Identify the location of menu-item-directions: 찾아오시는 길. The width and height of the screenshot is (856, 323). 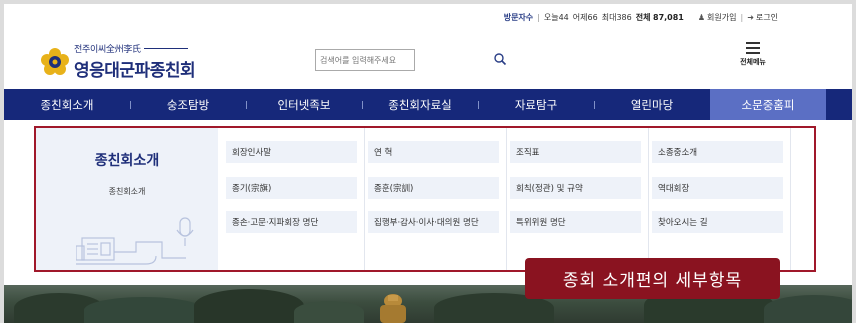
(717, 222).